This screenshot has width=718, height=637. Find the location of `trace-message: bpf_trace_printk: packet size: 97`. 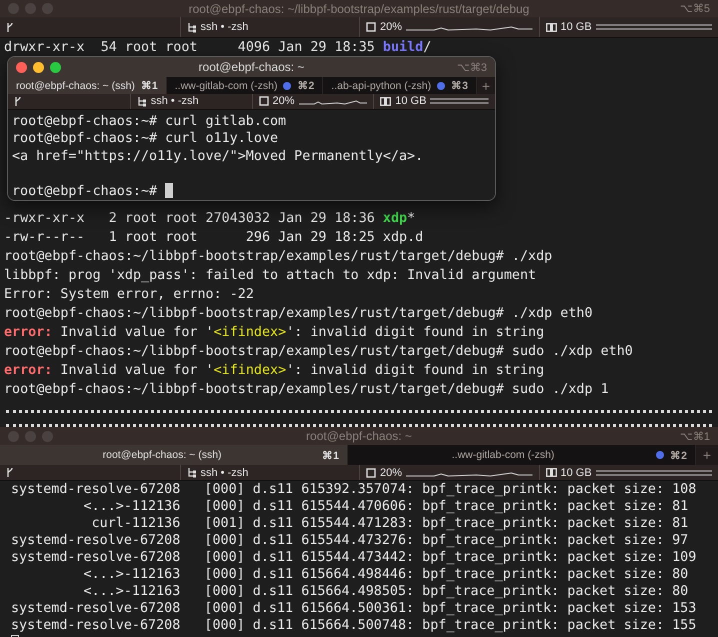

trace-message: bpf_trace_printk: packet size: 97 is located at coordinates (555, 540).